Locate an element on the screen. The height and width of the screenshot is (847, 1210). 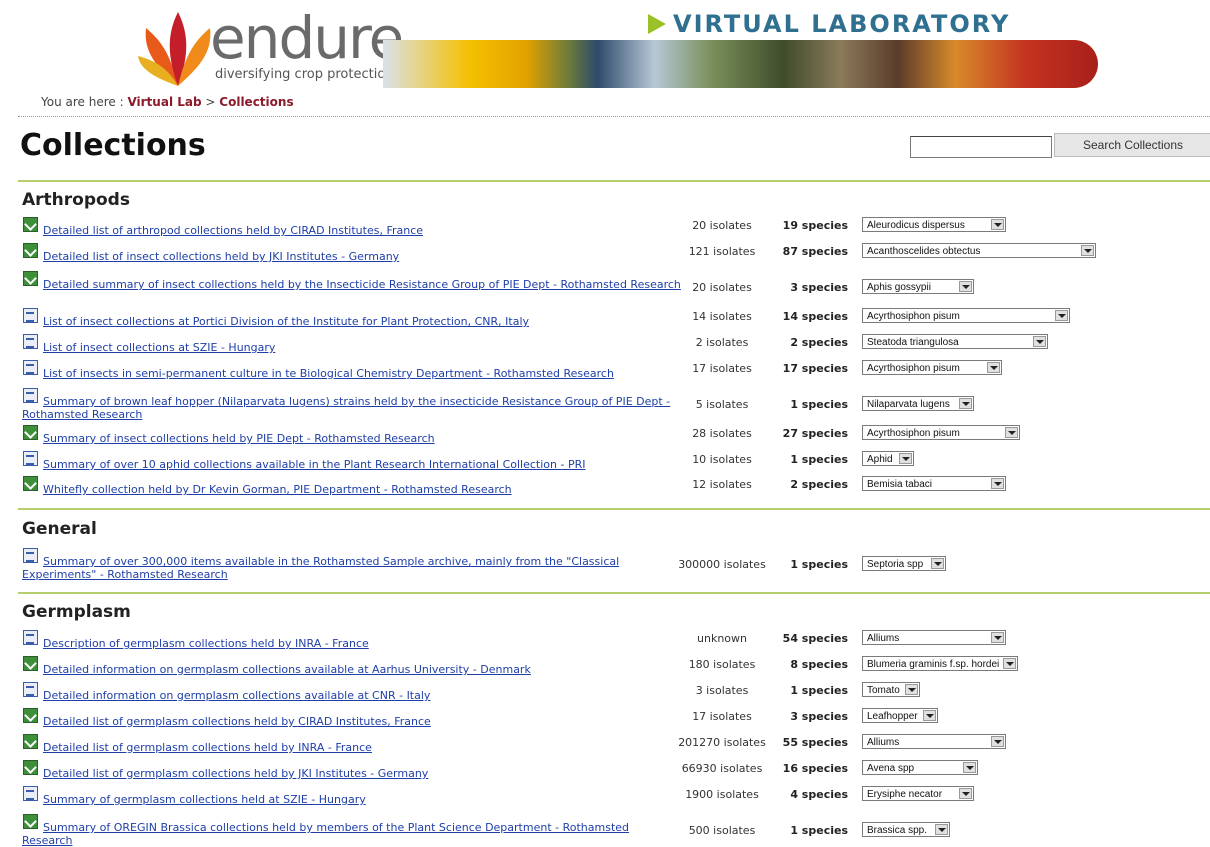
breadcrumb-item-virtual-lab: Virtual Lab is located at coordinates (164, 102).